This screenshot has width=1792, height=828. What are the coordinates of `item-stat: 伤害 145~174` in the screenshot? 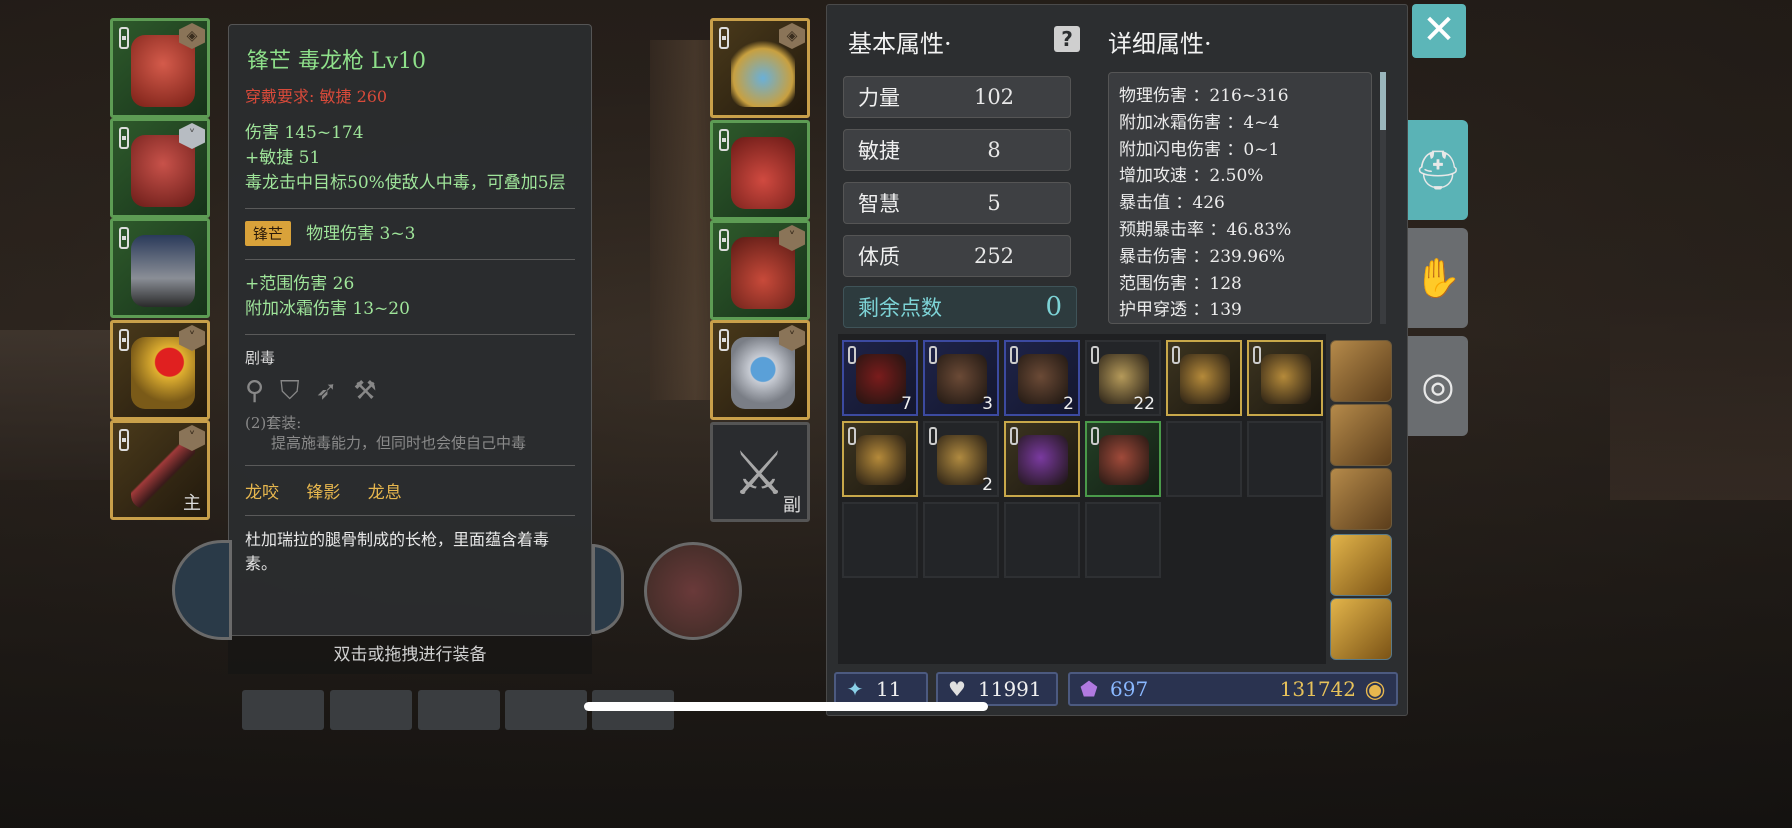 It's located at (304, 133).